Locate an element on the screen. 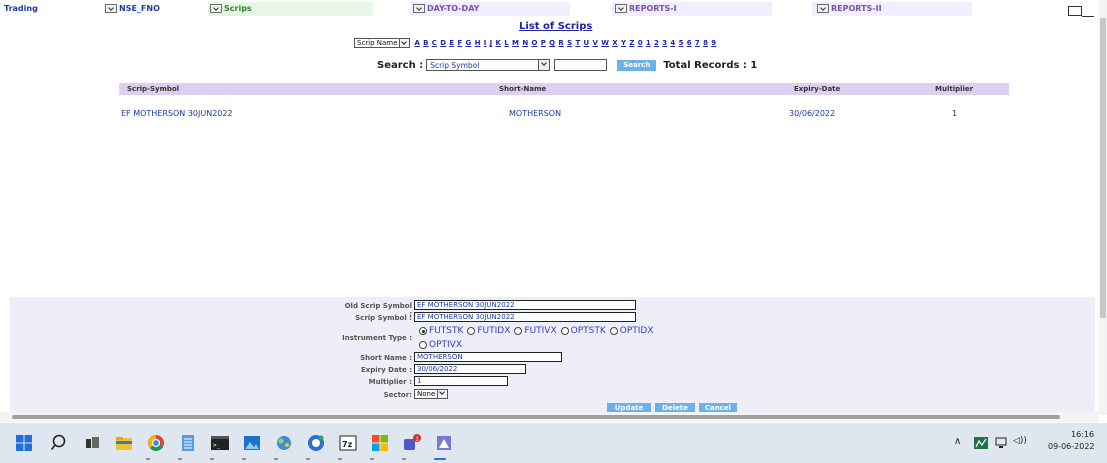 This screenshot has height=463, width=1107. alpha-letter-link: T is located at coordinates (577, 43).